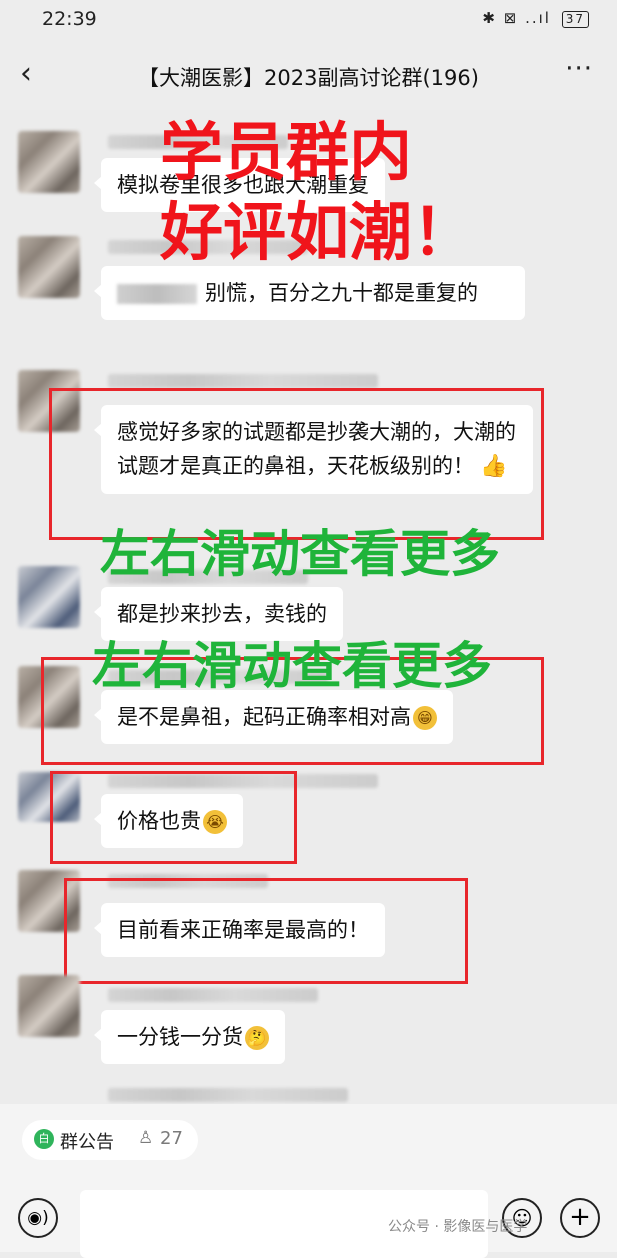  I want to click on more-options-icon: ···, so click(579, 69).